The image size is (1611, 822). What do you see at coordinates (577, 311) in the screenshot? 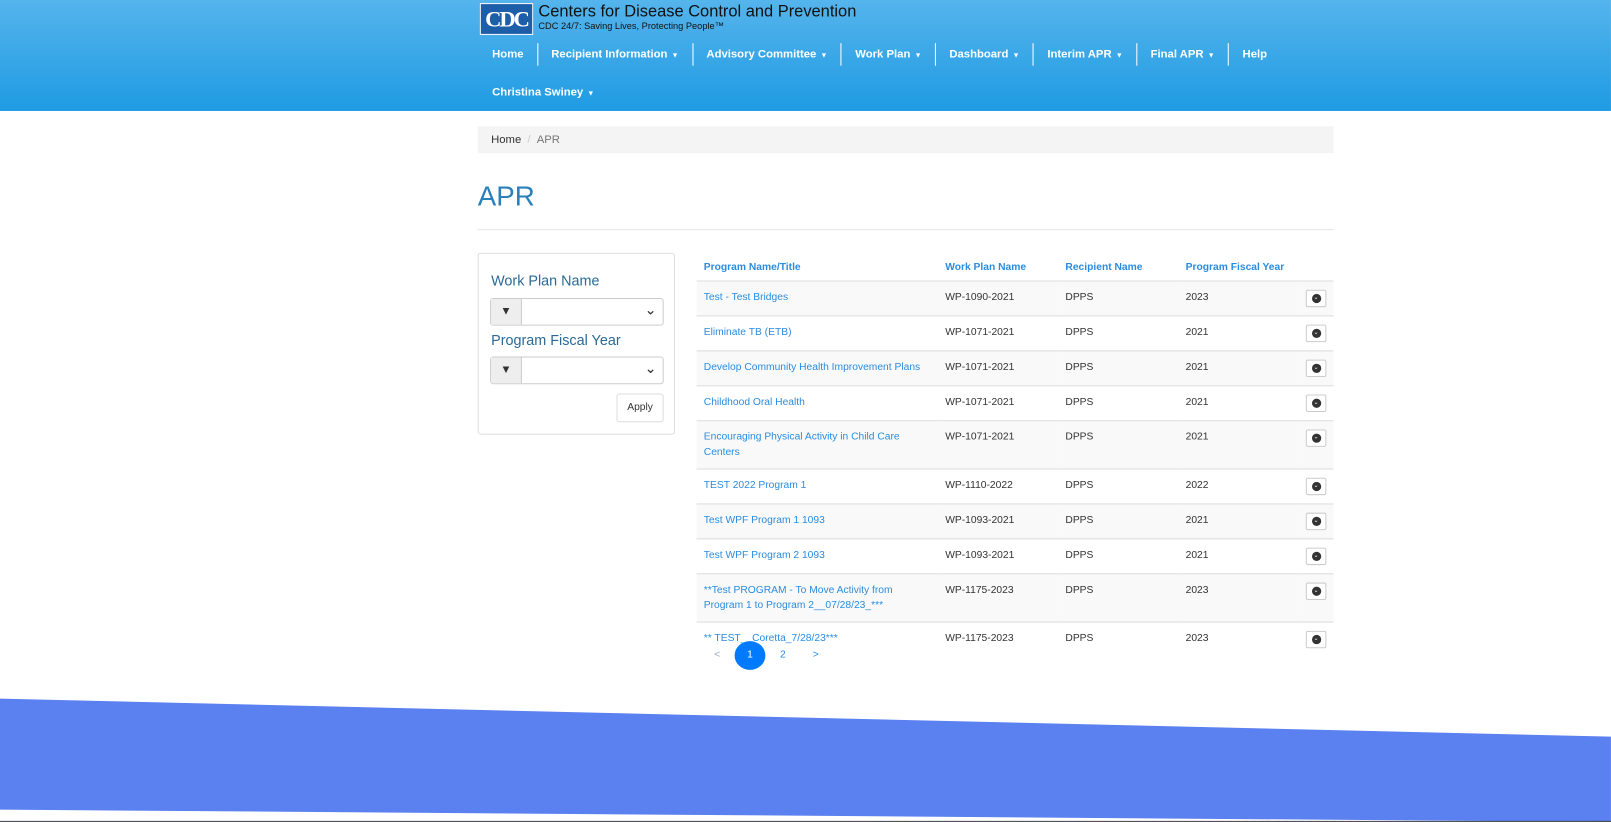
I see `work-plan-select: ▼ ⌄` at bounding box center [577, 311].